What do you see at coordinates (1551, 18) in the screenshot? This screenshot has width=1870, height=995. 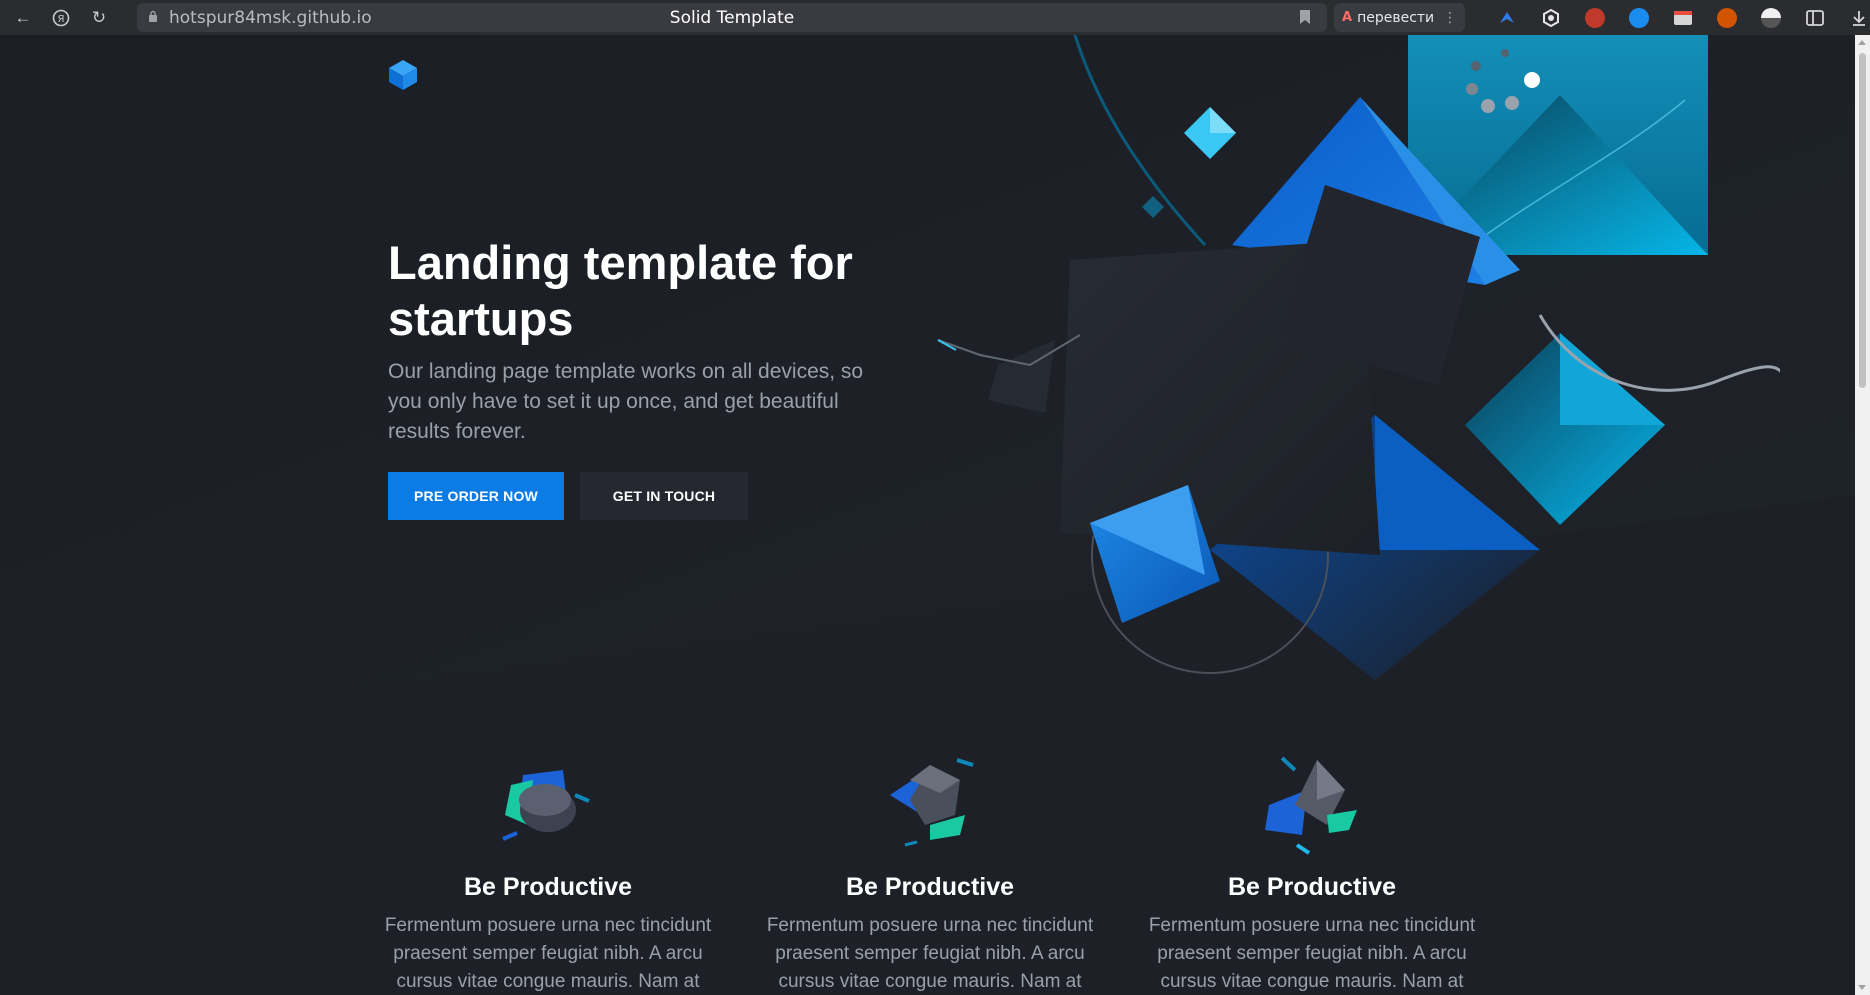 I see `extension-shield-icon` at bounding box center [1551, 18].